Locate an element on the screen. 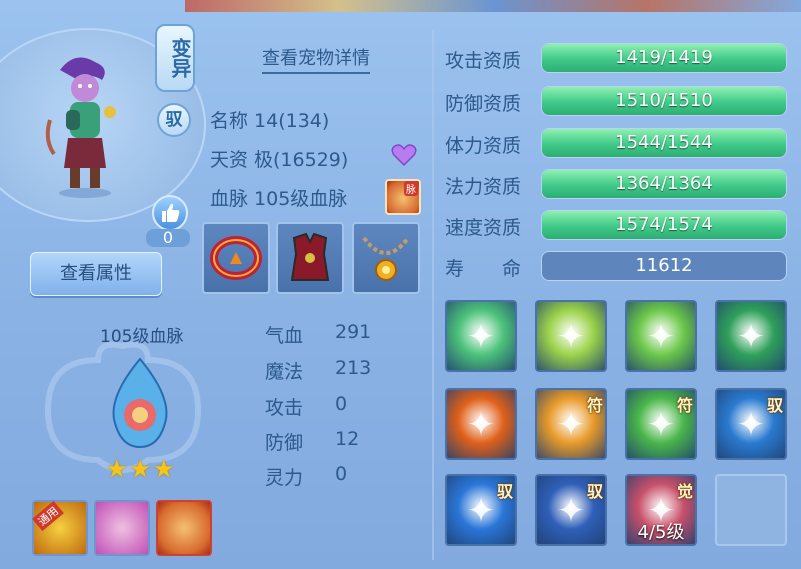 This screenshot has height=569, width=801. empty-skill-slot is located at coordinates (751, 510).